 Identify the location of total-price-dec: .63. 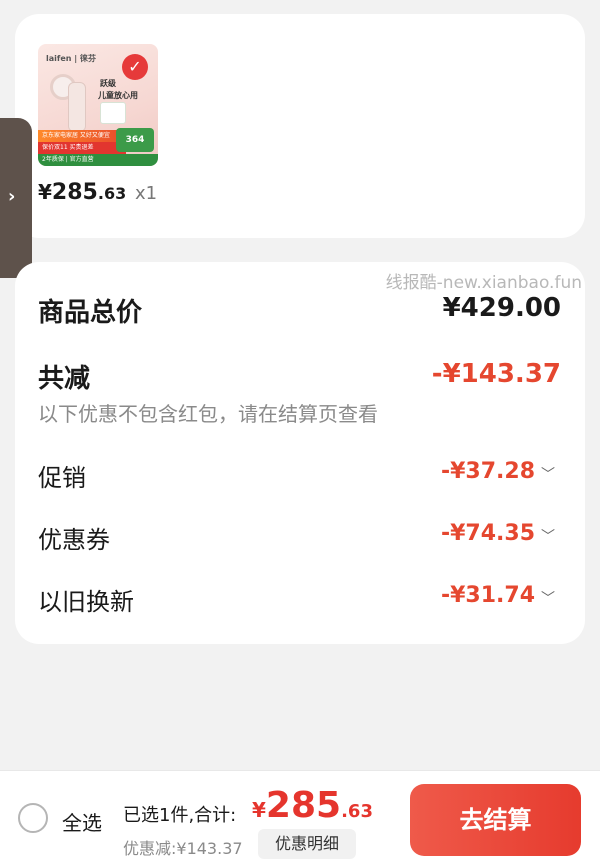
(357, 811).